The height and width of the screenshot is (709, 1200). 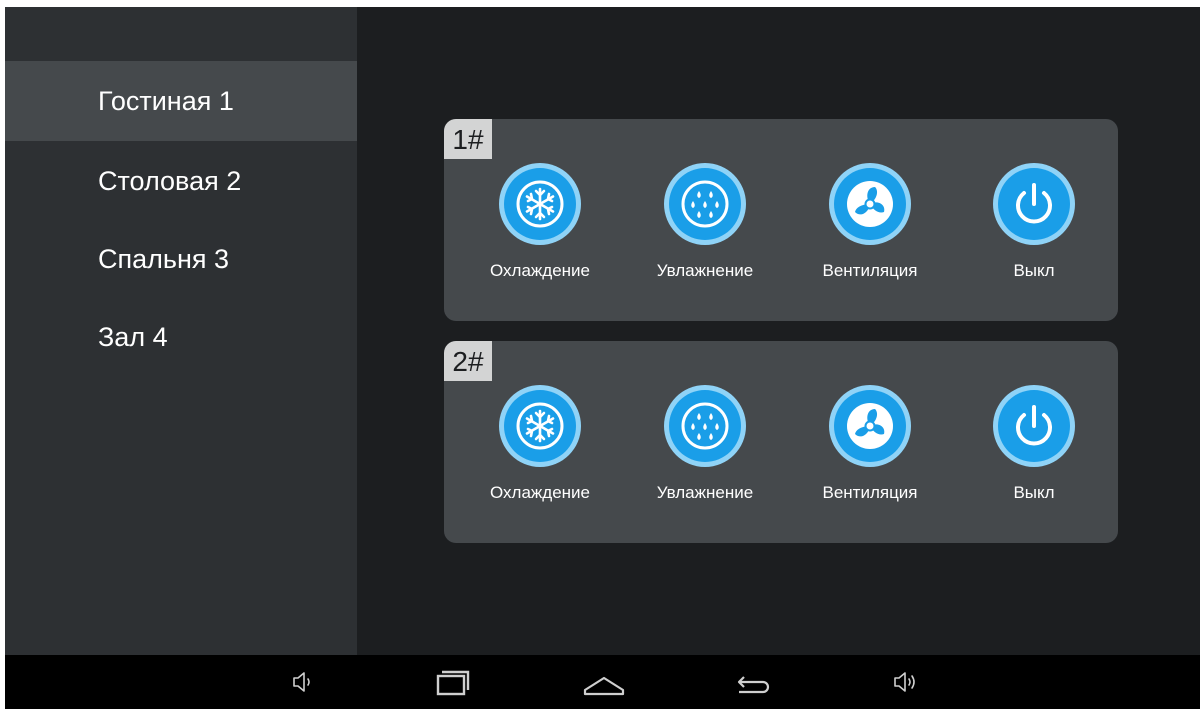 I want to click on sidebar-item-dining-room: Столовая 2, so click(x=181, y=181).